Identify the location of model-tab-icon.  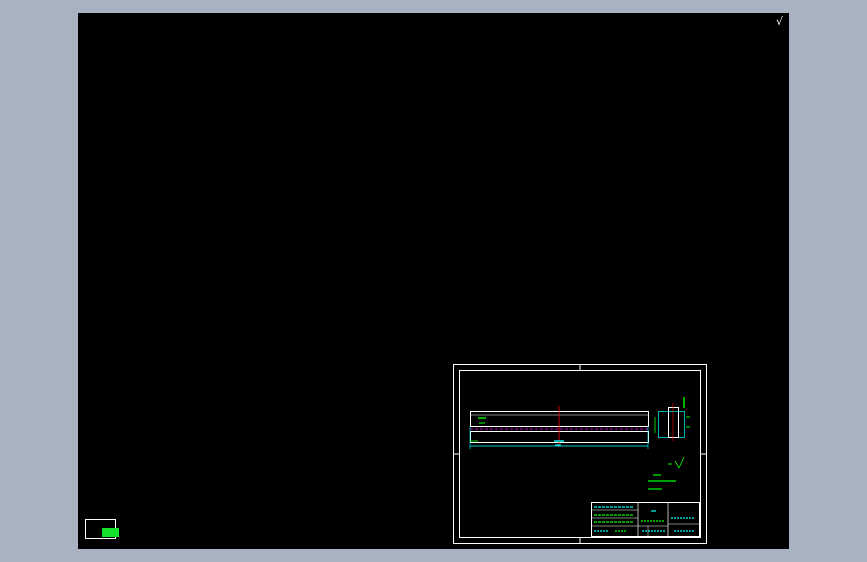
(102, 529).